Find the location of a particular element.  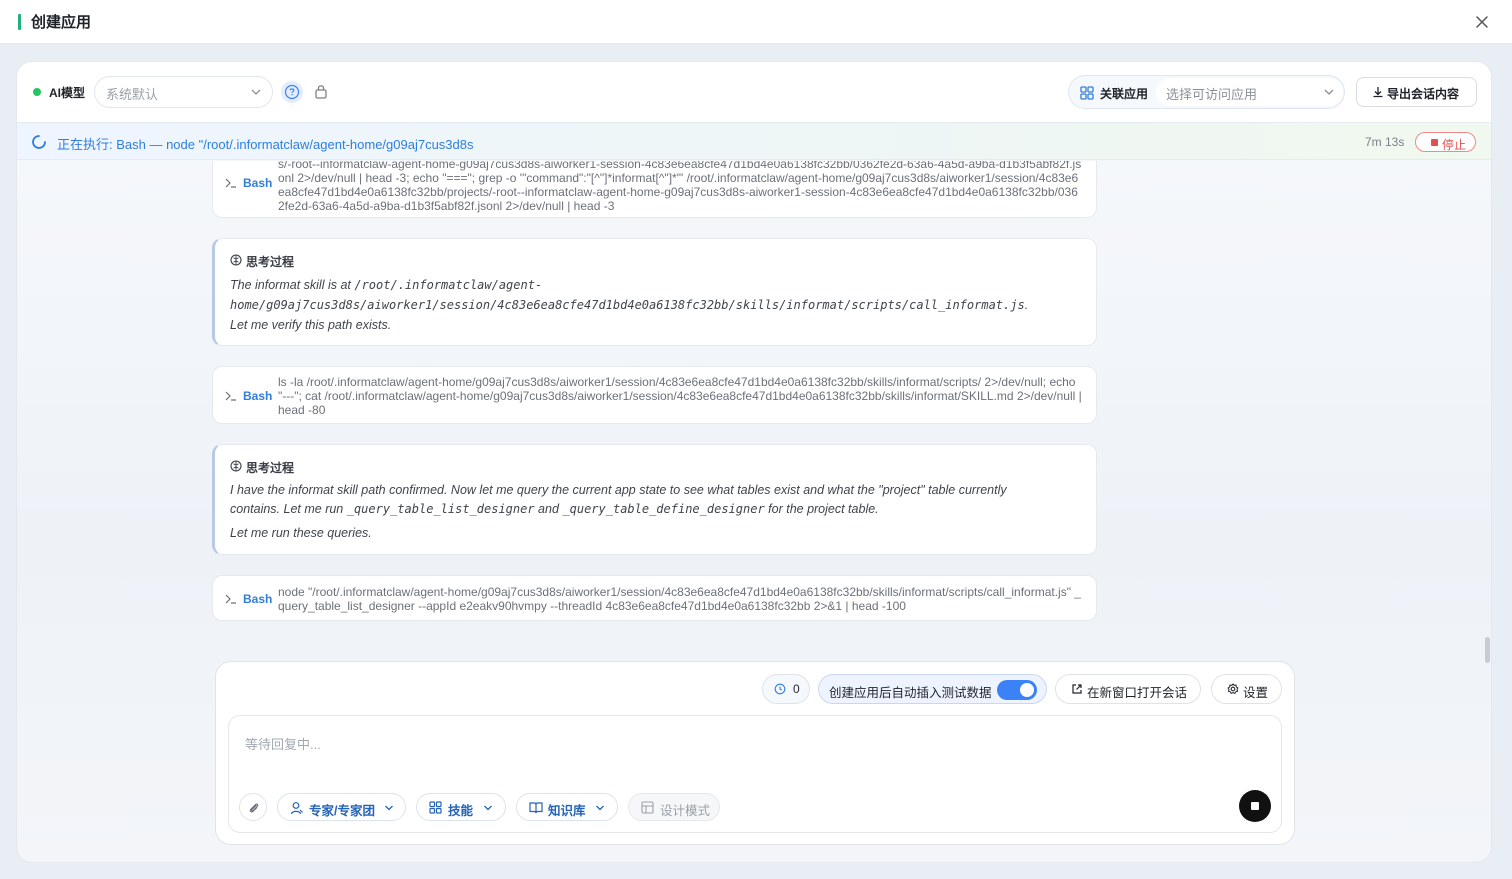

thinking-text: Let me verify this path exists. is located at coordinates (311, 325).